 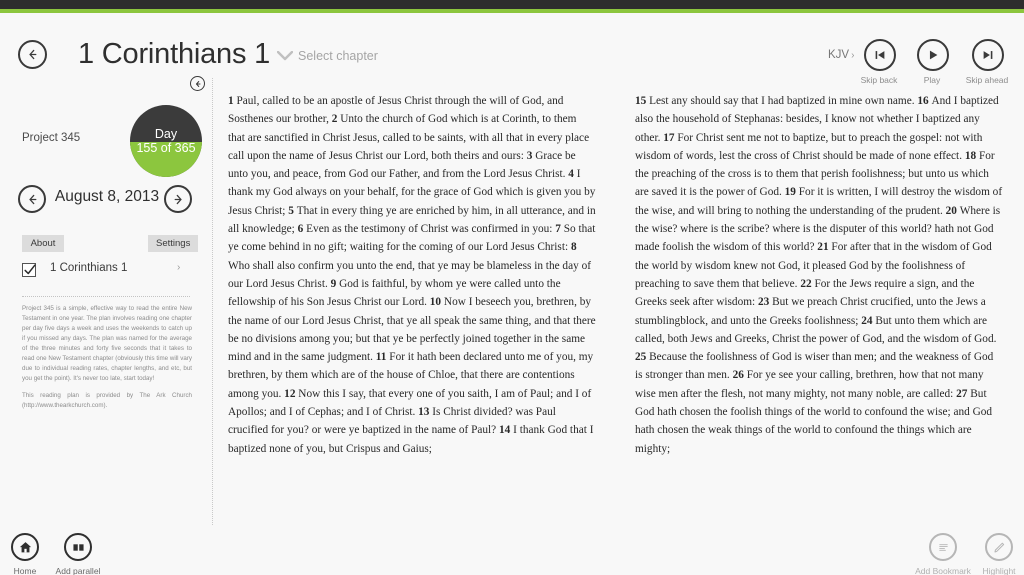 I want to click on skip-ahead-icon, so click(x=988, y=55).